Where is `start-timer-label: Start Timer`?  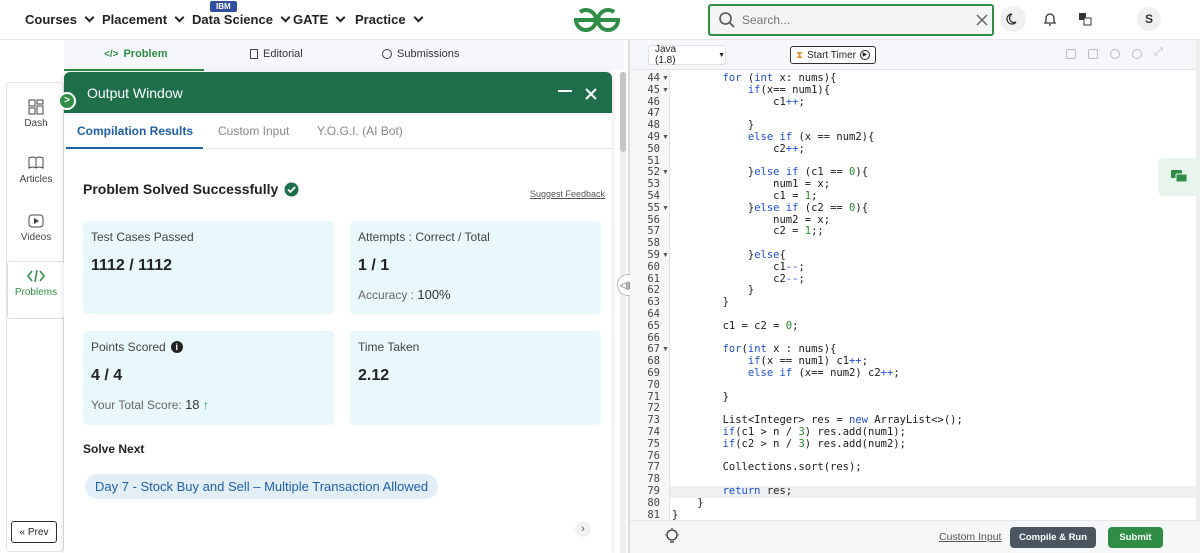
start-timer-label: Start Timer is located at coordinates (831, 55).